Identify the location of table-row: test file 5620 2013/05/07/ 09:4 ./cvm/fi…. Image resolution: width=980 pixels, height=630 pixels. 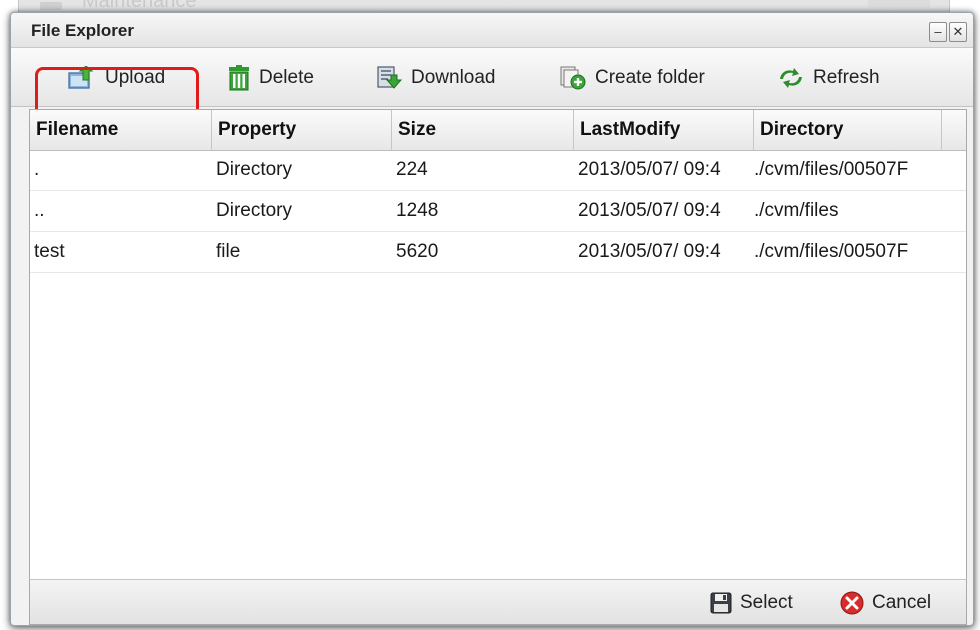
(498, 252).